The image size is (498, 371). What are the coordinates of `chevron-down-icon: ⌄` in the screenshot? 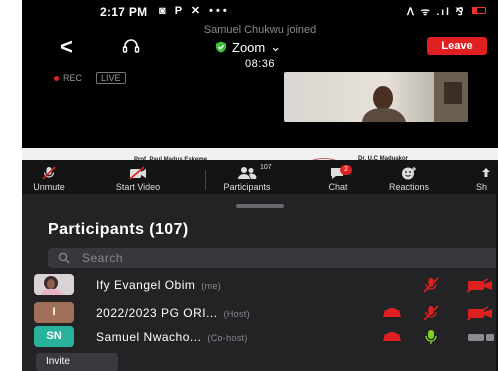 It's located at (276, 46).